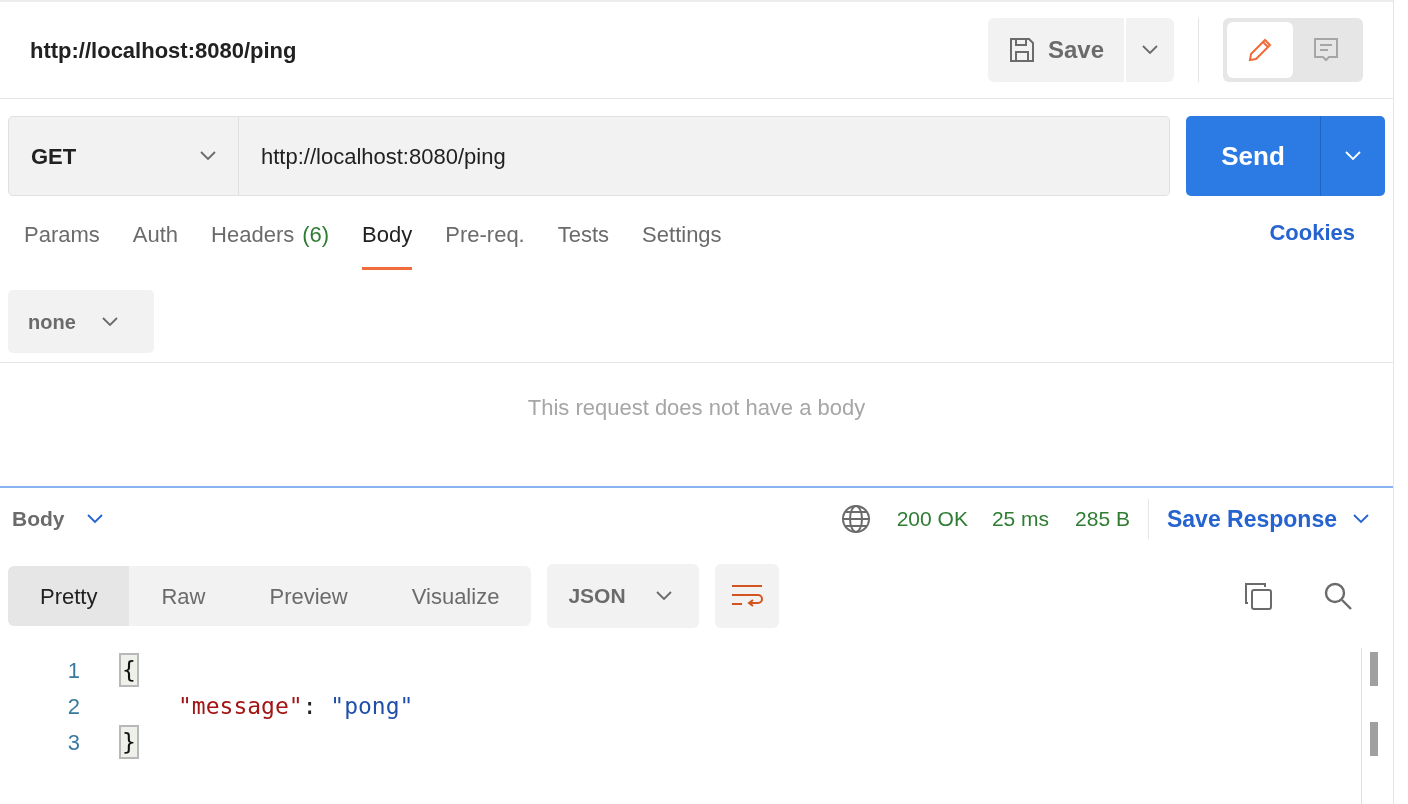  What do you see at coordinates (455, 596) in the screenshot?
I see `view-tab: Visualize` at bounding box center [455, 596].